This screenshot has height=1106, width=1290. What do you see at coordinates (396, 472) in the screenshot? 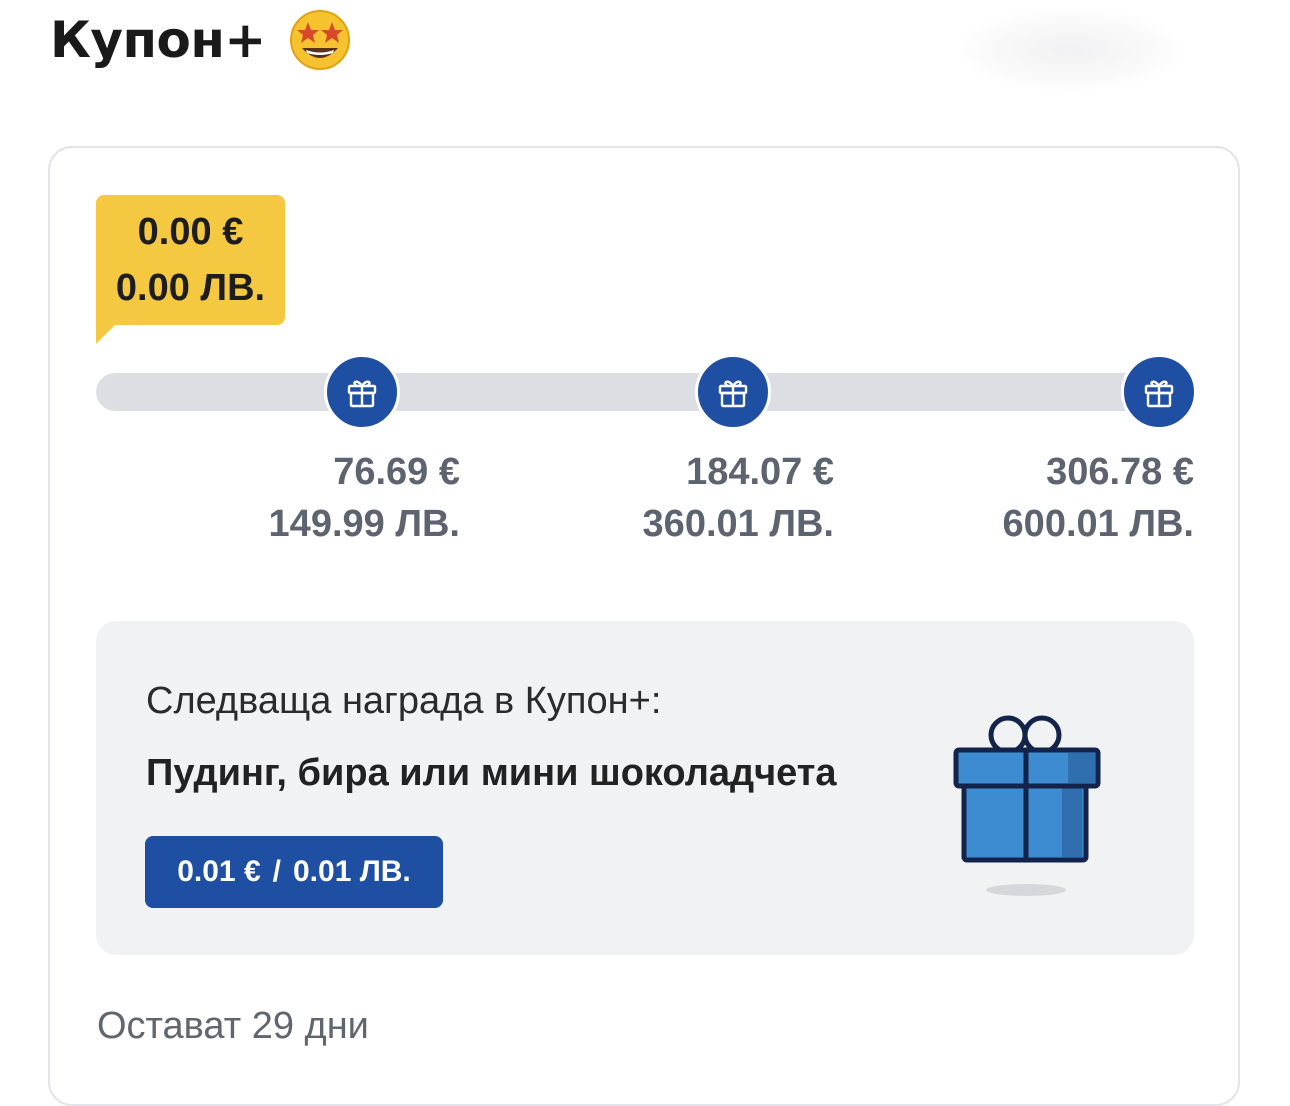
I see `milestone-1-eur: 76.69 €` at bounding box center [396, 472].